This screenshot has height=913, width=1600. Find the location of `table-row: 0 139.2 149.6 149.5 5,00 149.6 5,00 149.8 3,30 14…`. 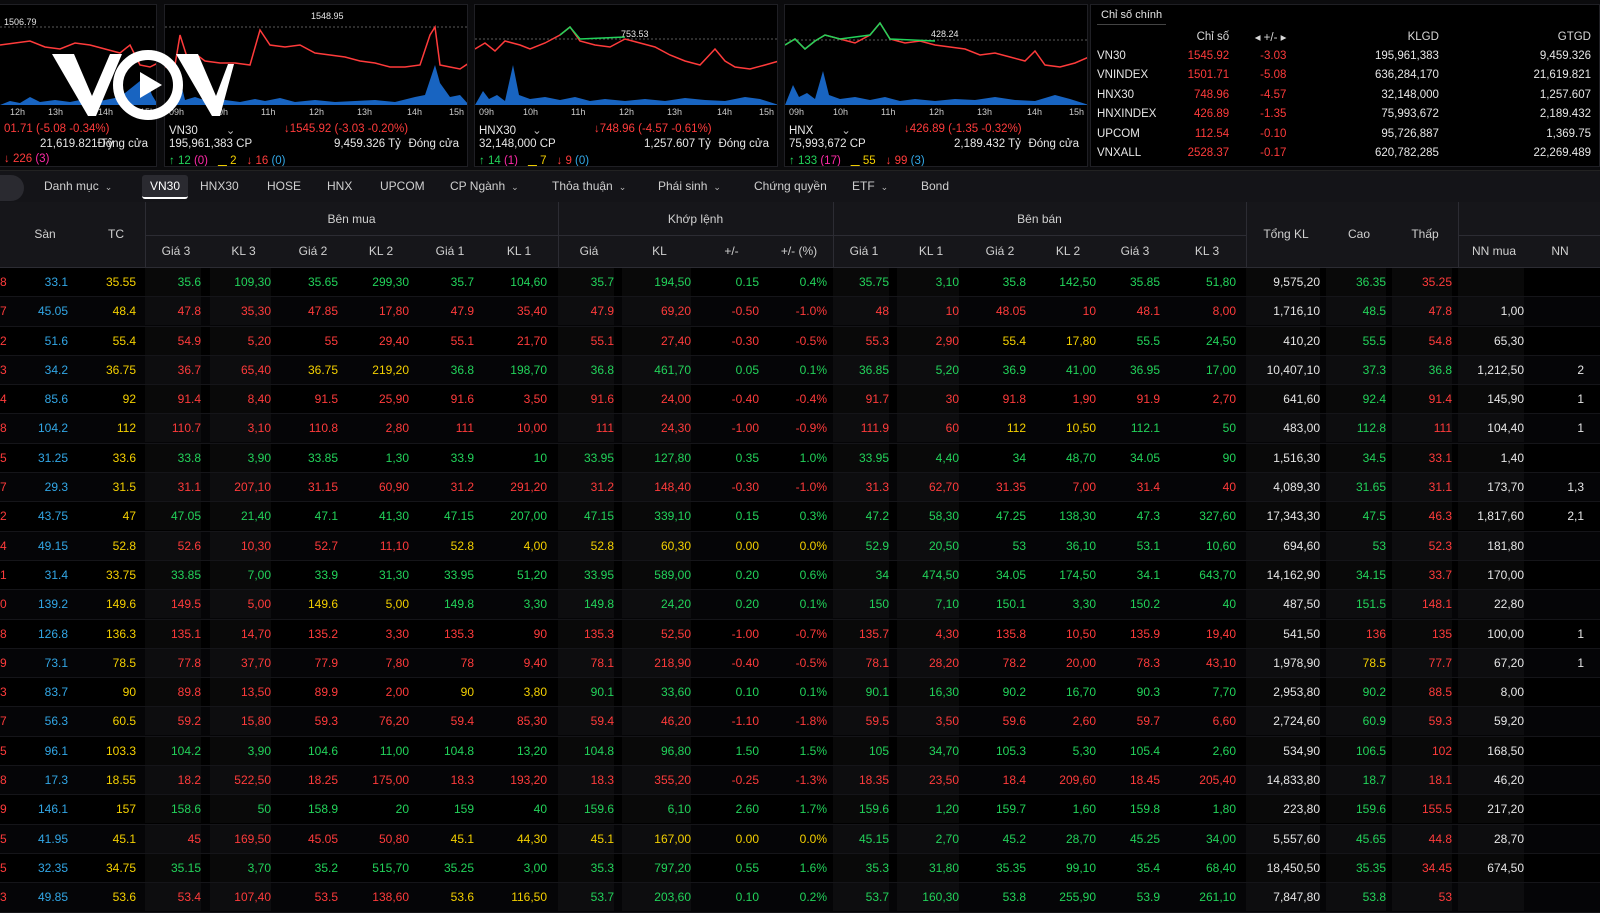

table-row: 0 139.2 149.6 149.5 5,00 149.6 5,00 149.8 3,30 14… is located at coordinates (800, 605).